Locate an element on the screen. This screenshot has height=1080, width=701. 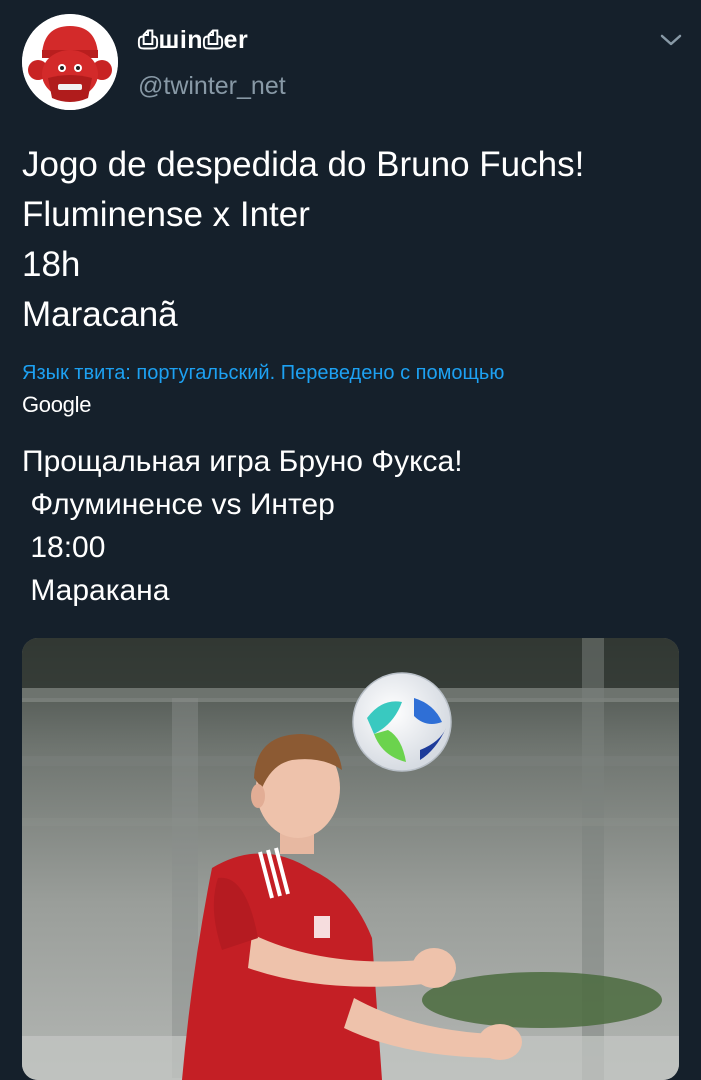
tweet-line: Jogo de despedida do Bruno Fuchs! is located at coordinates (303, 164).